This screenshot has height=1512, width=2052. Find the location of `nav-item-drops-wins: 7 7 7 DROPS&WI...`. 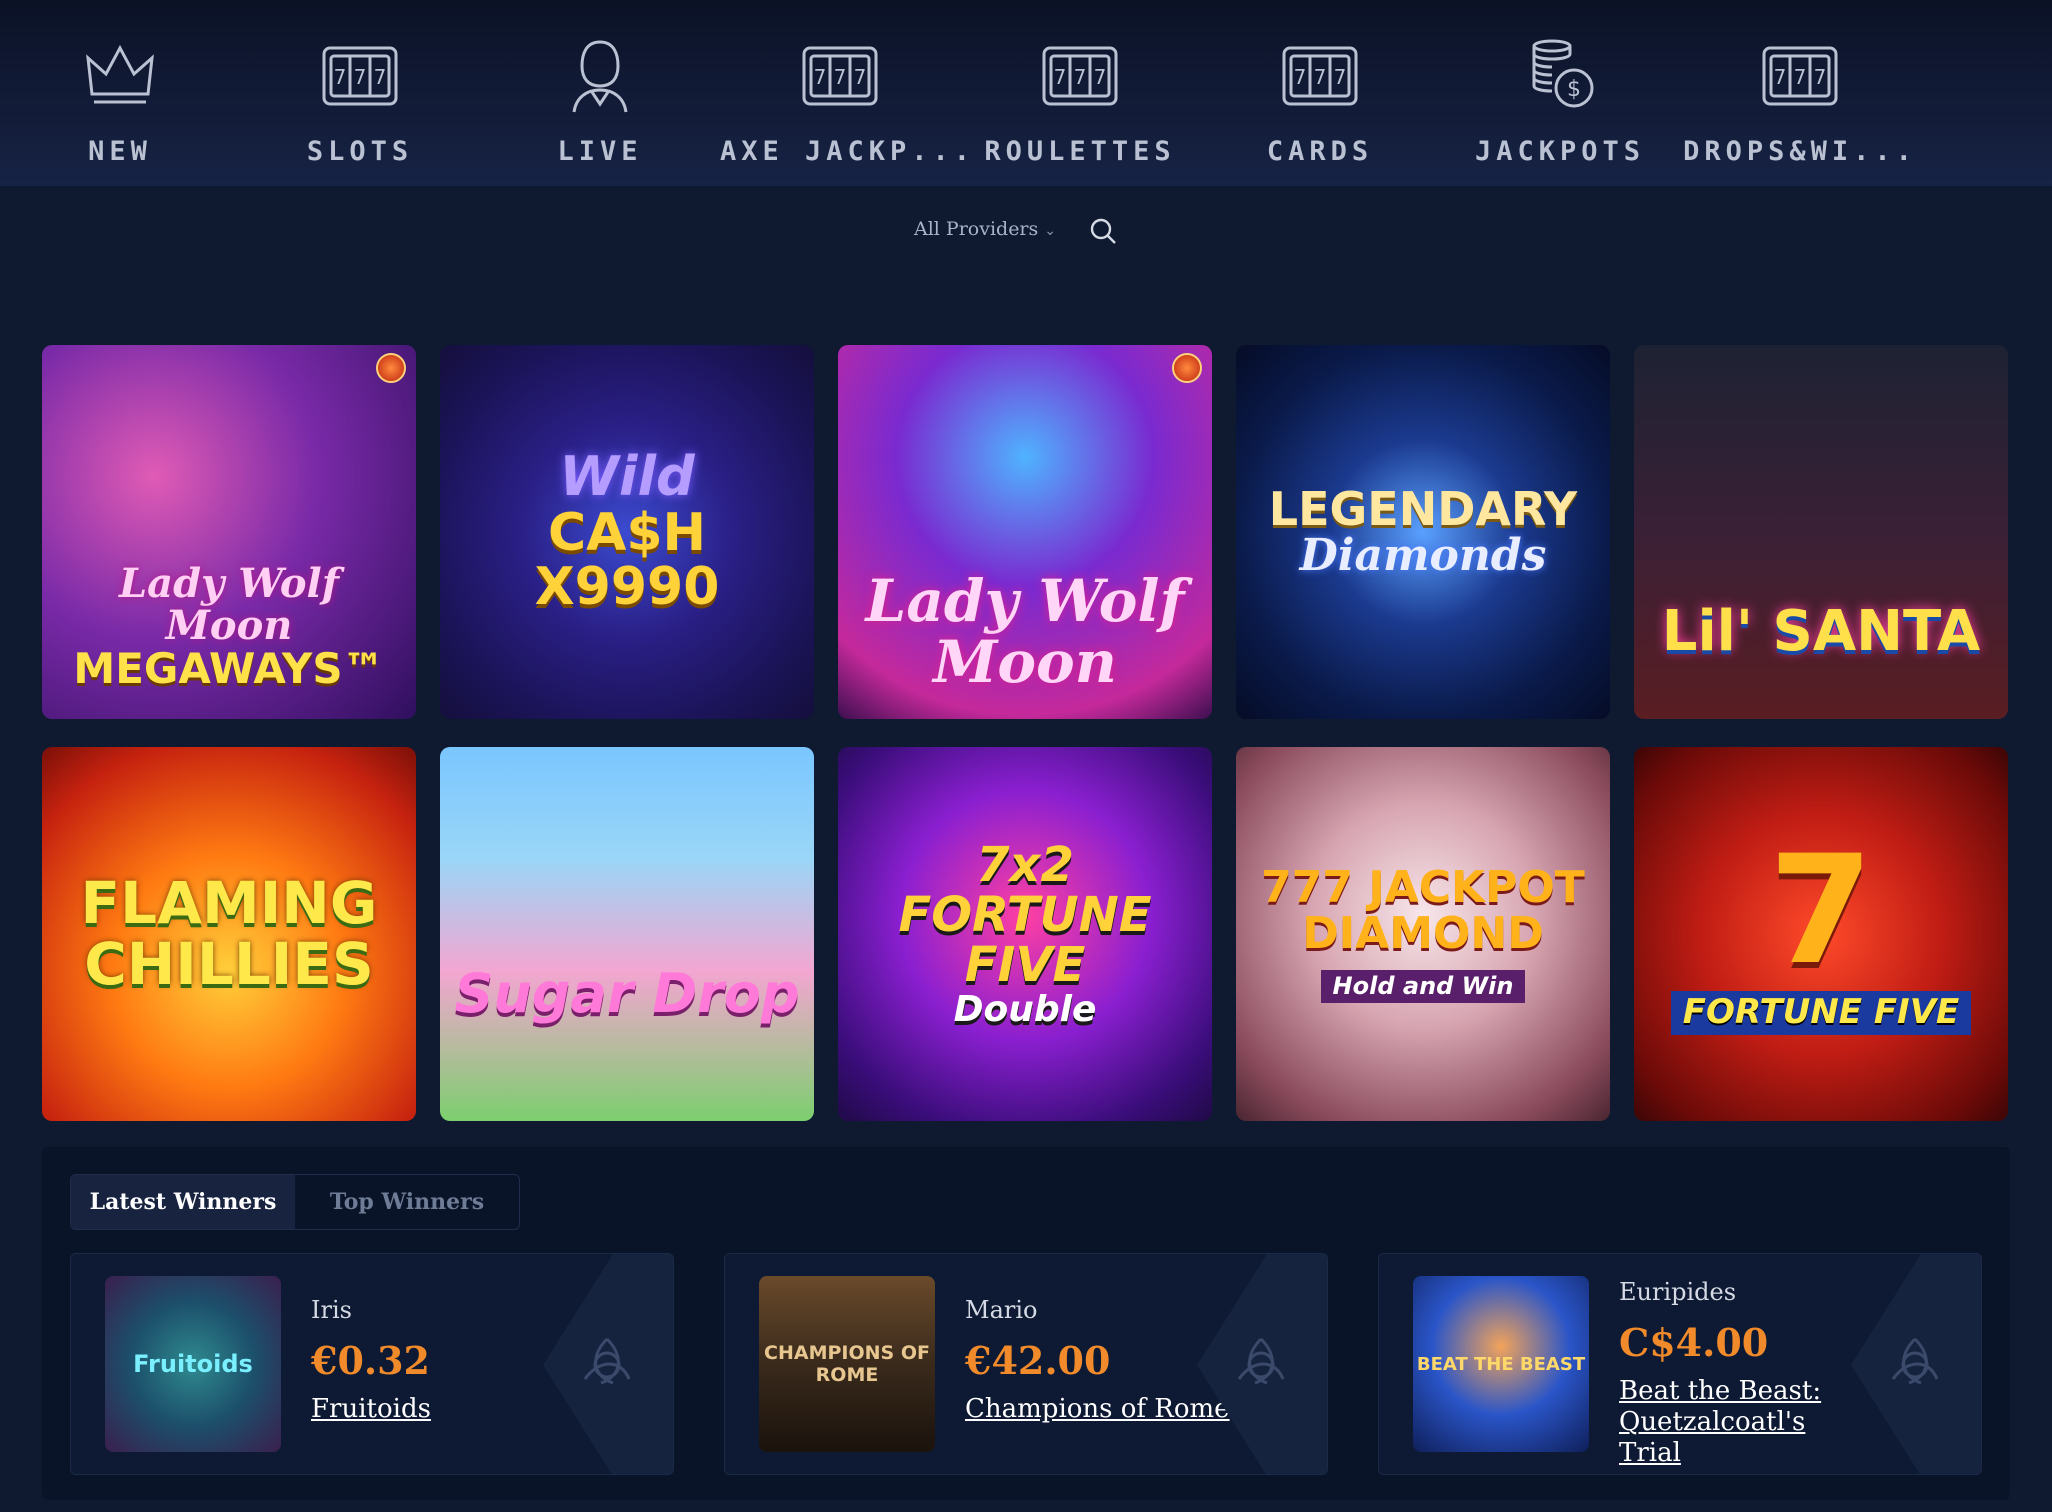

nav-item-drops-wins: 7 7 7 DROPS&WI... is located at coordinates (1800, 93).